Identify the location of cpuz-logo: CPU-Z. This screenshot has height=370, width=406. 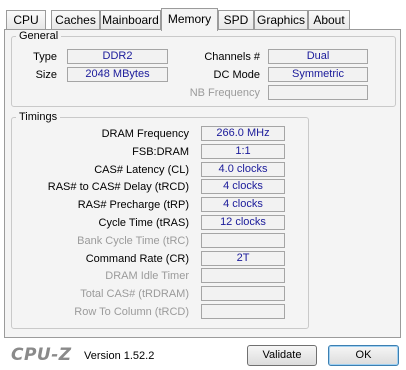
(41, 355).